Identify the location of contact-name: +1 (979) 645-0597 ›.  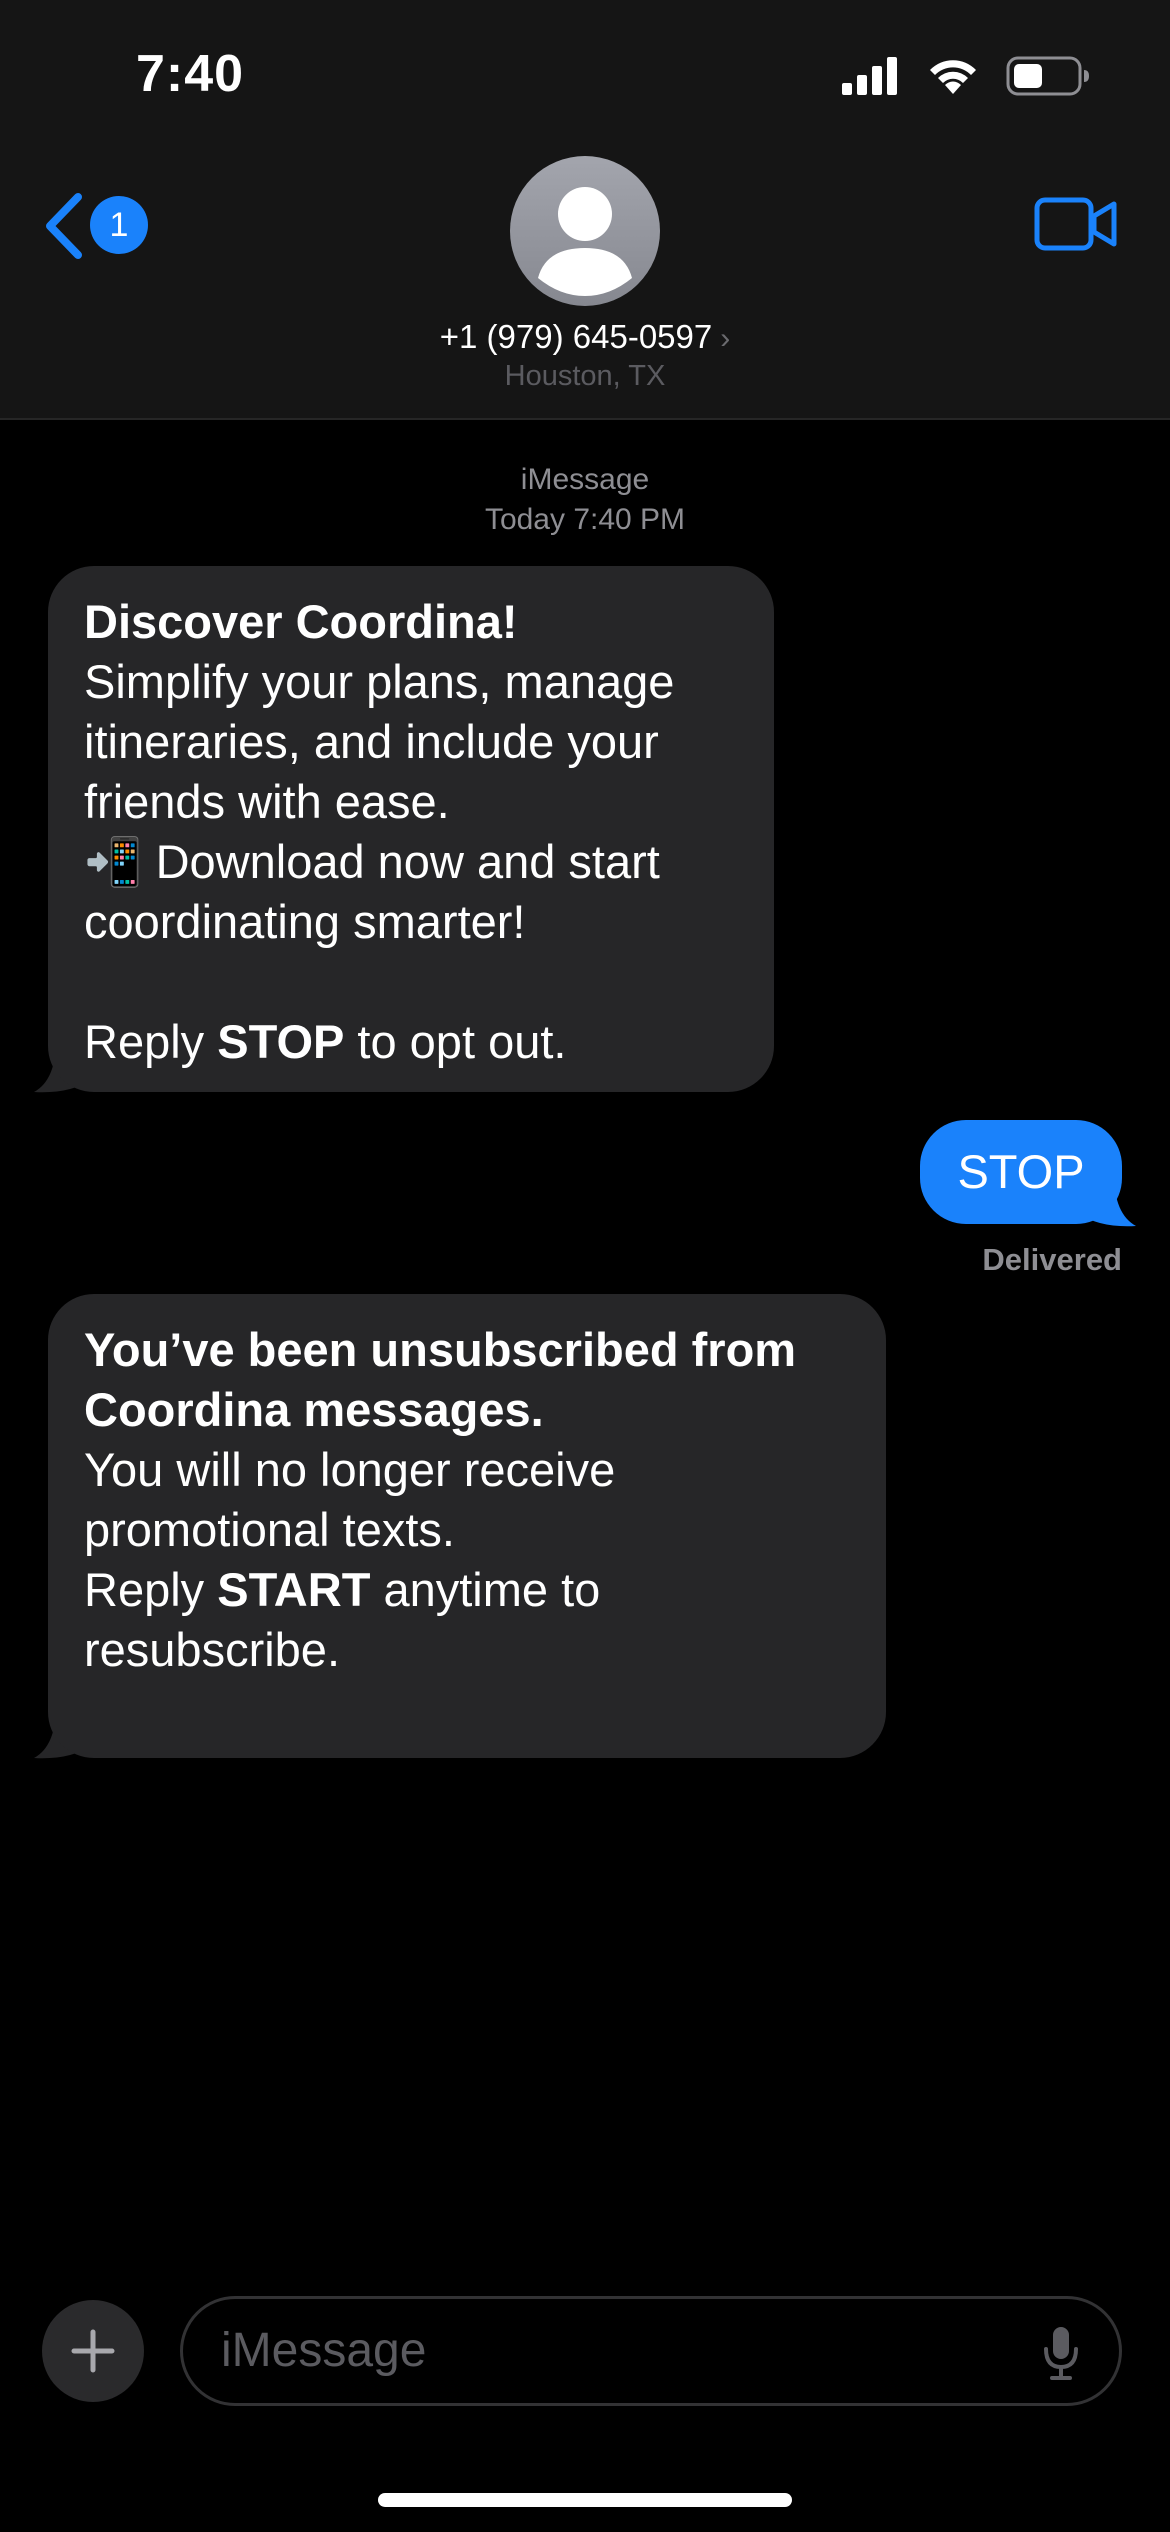
(585, 337).